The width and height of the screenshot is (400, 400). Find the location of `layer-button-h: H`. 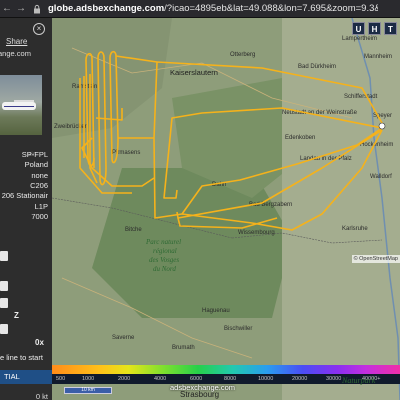

layer-button-h: H is located at coordinates (374, 28).